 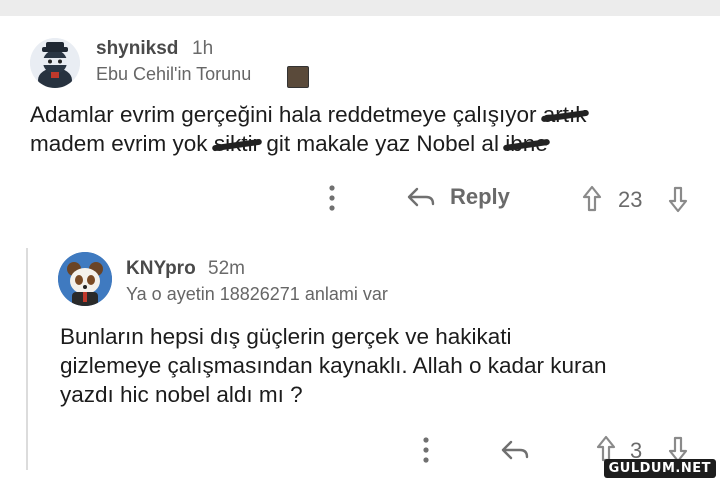 What do you see at coordinates (298, 77) in the screenshot?
I see `flair-image-icon` at bounding box center [298, 77].